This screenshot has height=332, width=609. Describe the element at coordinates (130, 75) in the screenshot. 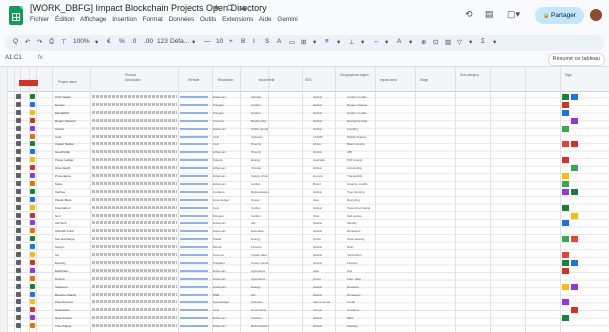

I see `column-header-c2: Product` at that location.